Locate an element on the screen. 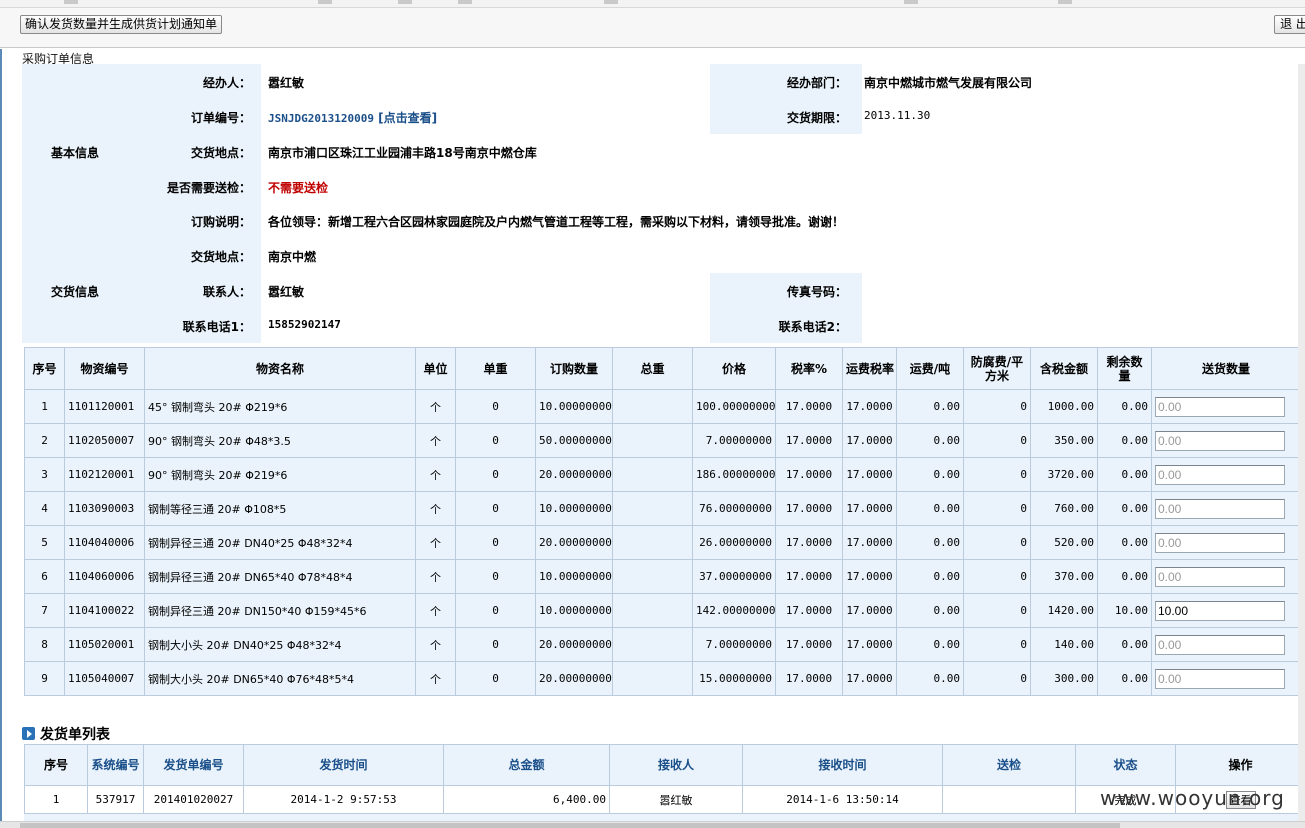 This screenshot has height=828, width=1305. col-header: 运费税率 is located at coordinates (869, 368).